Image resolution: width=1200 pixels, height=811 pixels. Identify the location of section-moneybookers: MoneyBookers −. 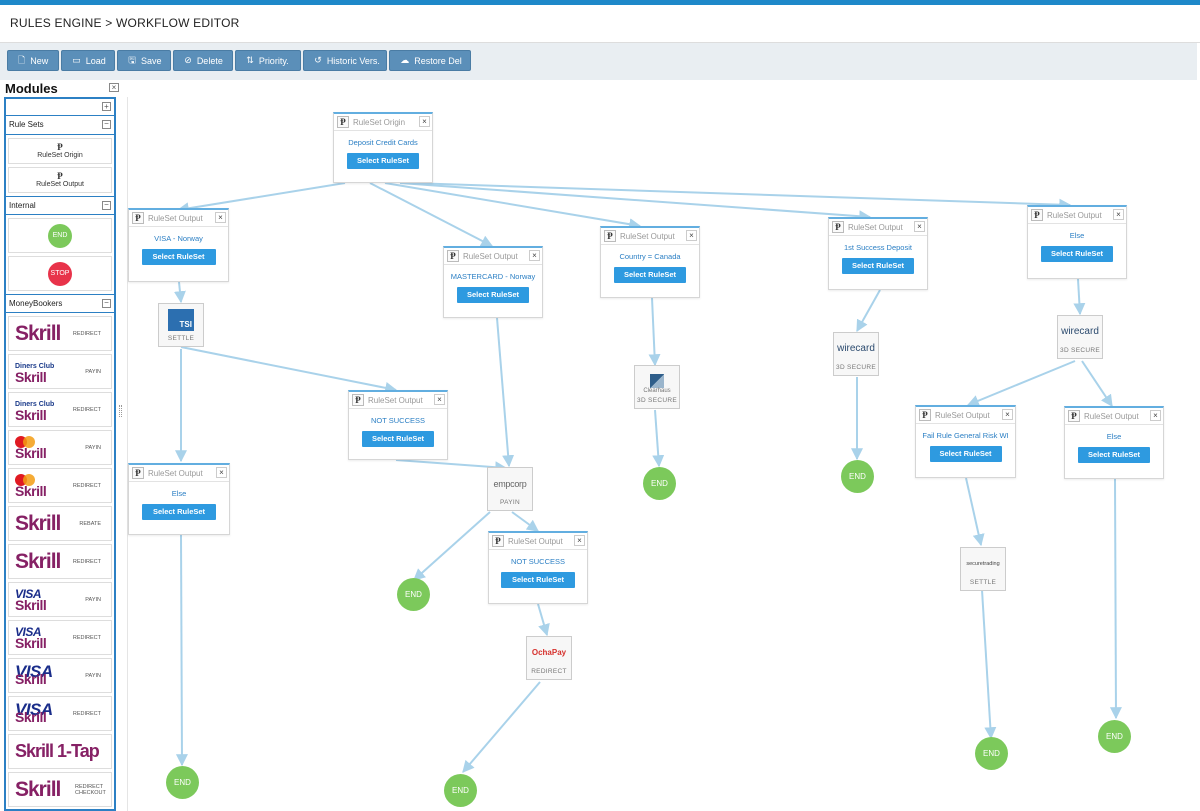
(60, 303).